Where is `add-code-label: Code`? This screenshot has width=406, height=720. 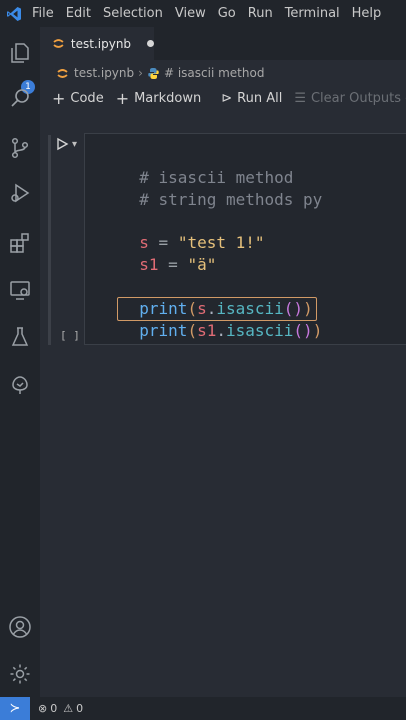
add-code-label: Code is located at coordinates (87, 98).